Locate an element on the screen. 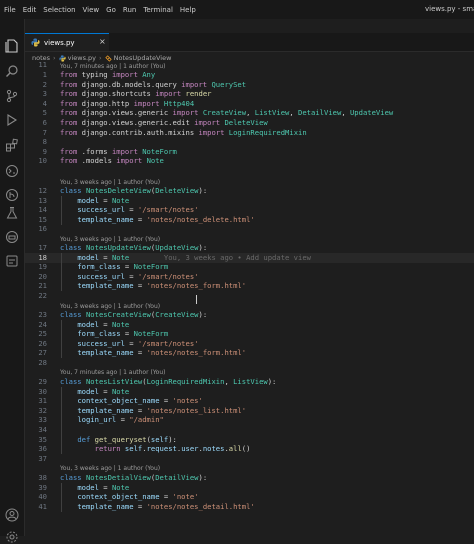 This screenshot has height=544, width=474. code-line: 14 success_url = '/smart/notes' is located at coordinates (249, 210).